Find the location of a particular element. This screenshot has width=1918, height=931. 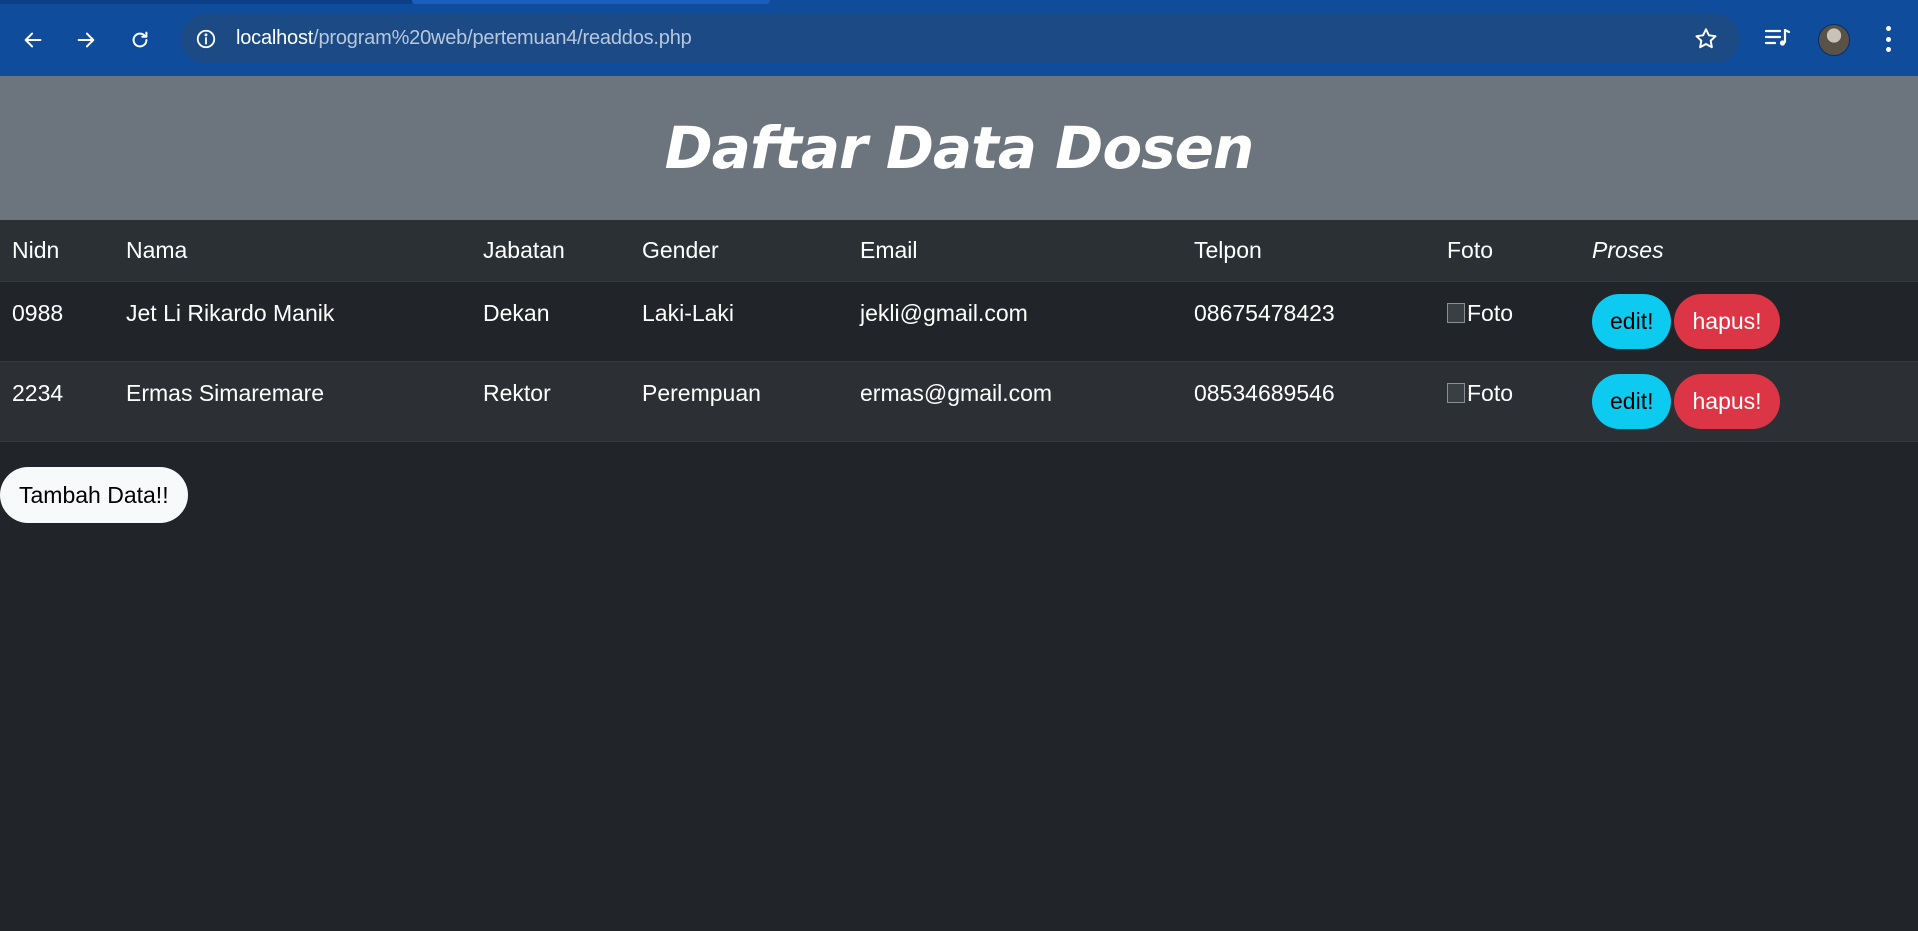

cell-email: ermas@gmail.com is located at coordinates (956, 392).